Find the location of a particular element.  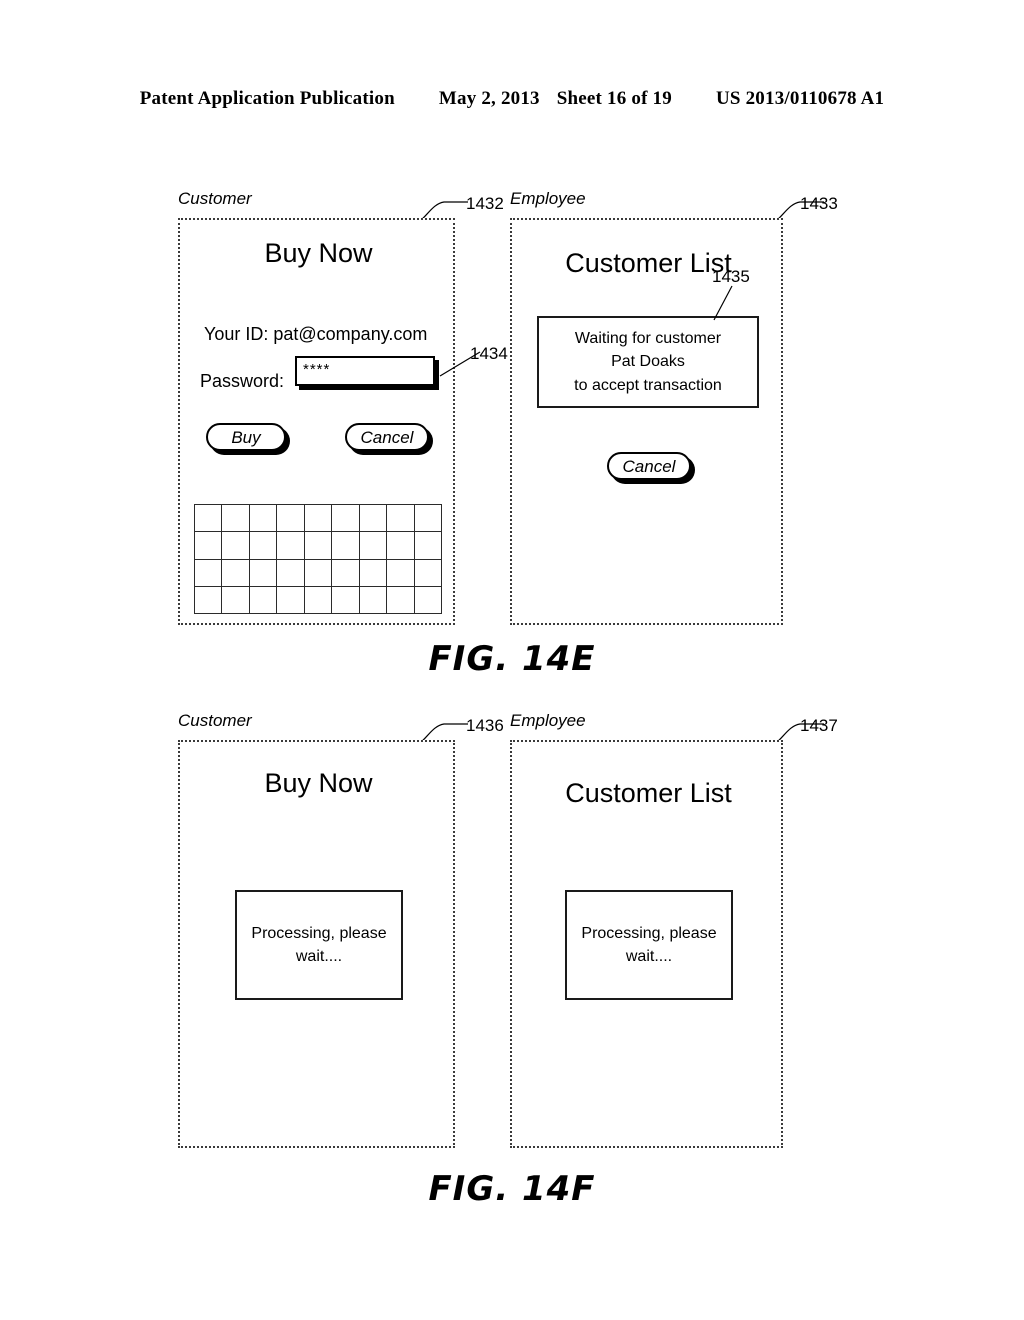

ref-number-1437: 1437 is located at coordinates (819, 725).